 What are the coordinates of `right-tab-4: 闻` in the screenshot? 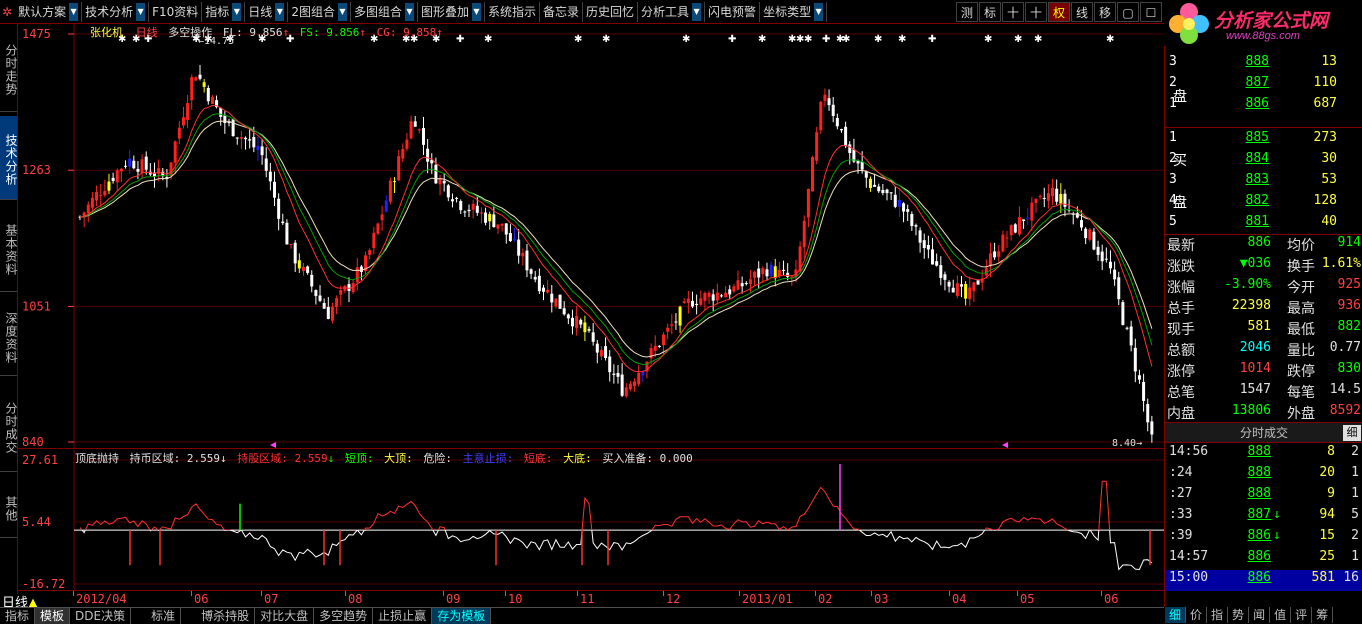 It's located at (1260, 615).